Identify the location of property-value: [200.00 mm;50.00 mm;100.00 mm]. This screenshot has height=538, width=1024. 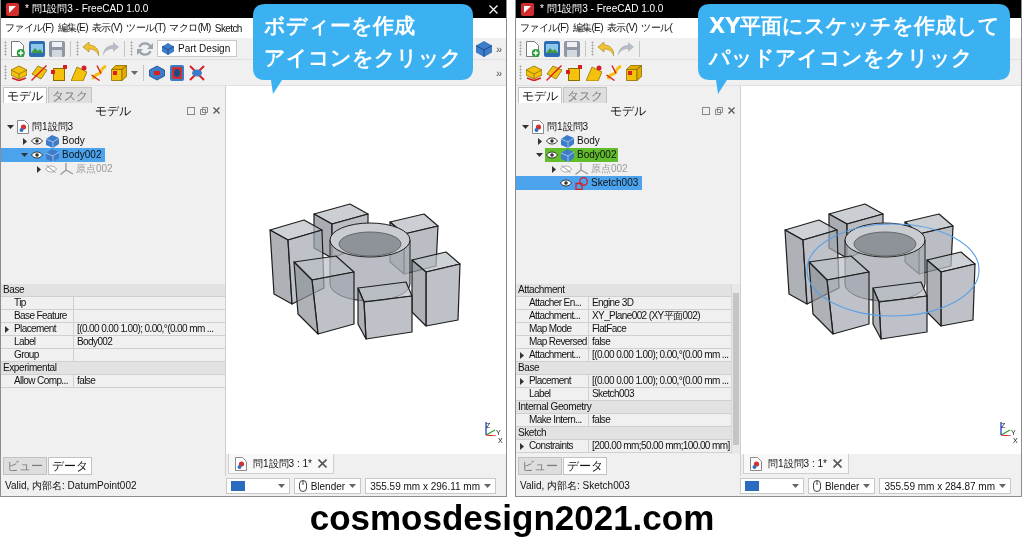
(660, 446).